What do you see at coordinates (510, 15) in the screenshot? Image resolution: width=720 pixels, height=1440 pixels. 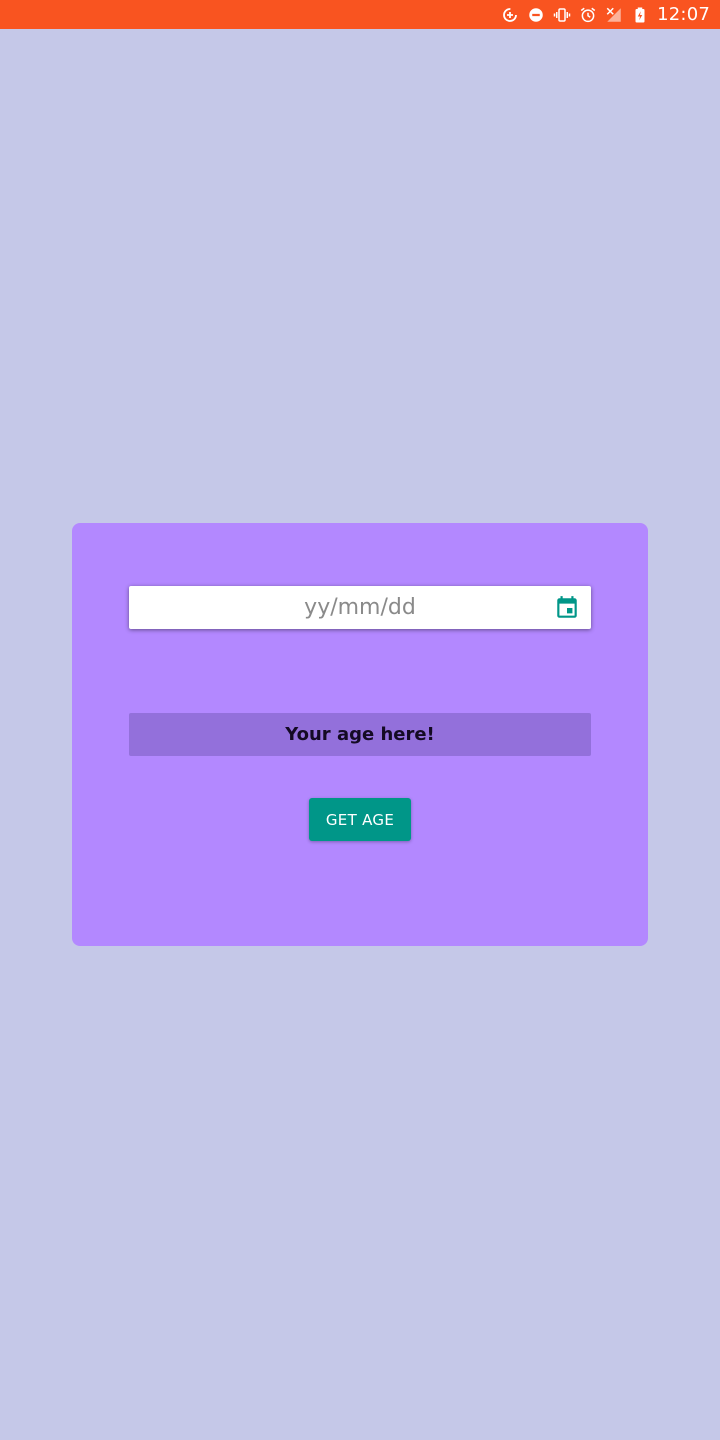 I see `data-saver-icon` at bounding box center [510, 15].